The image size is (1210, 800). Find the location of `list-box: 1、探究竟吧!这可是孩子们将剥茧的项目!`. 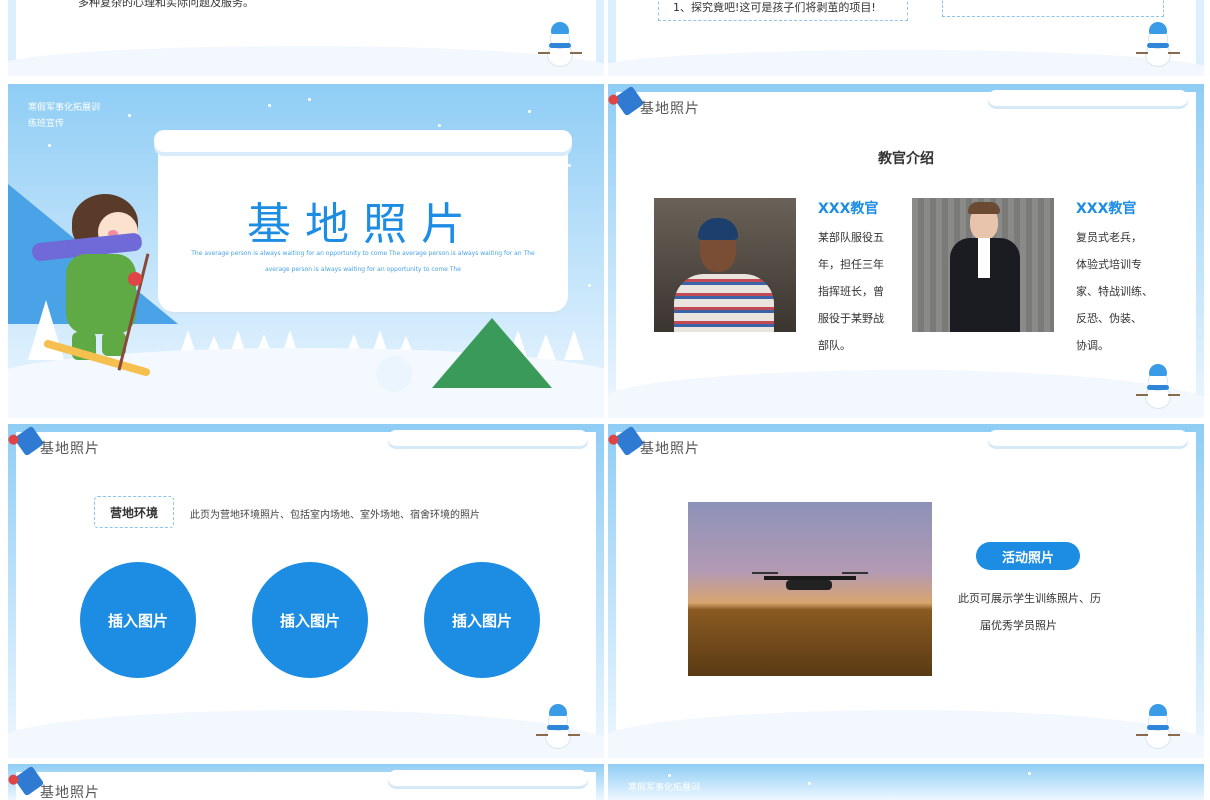

list-box: 1、探究竟吧!这可是孩子们将剥茧的项目! is located at coordinates (783, 10).